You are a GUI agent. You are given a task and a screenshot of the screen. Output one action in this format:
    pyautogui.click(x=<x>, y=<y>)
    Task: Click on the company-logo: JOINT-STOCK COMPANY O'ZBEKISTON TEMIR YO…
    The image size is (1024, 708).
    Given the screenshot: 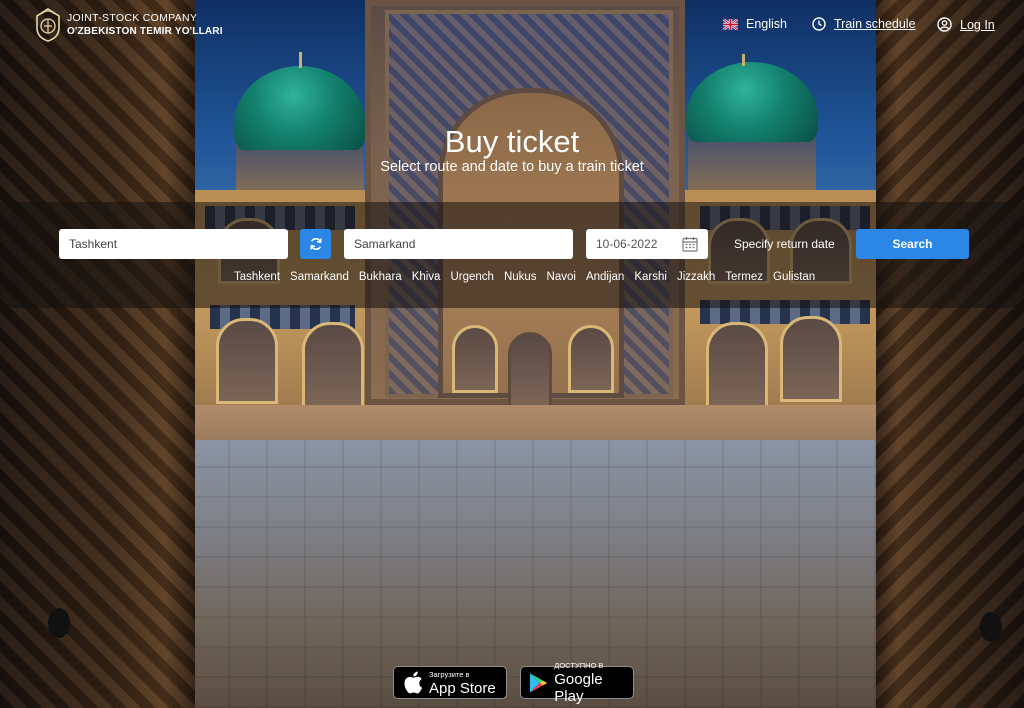 What is the action you would take?
    pyautogui.click(x=129, y=25)
    